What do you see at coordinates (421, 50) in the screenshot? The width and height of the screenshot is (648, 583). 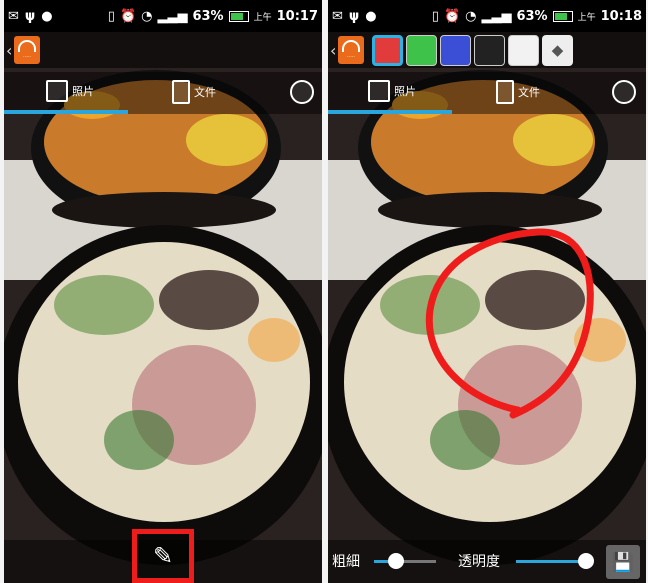 I see `swatch-green` at bounding box center [421, 50].